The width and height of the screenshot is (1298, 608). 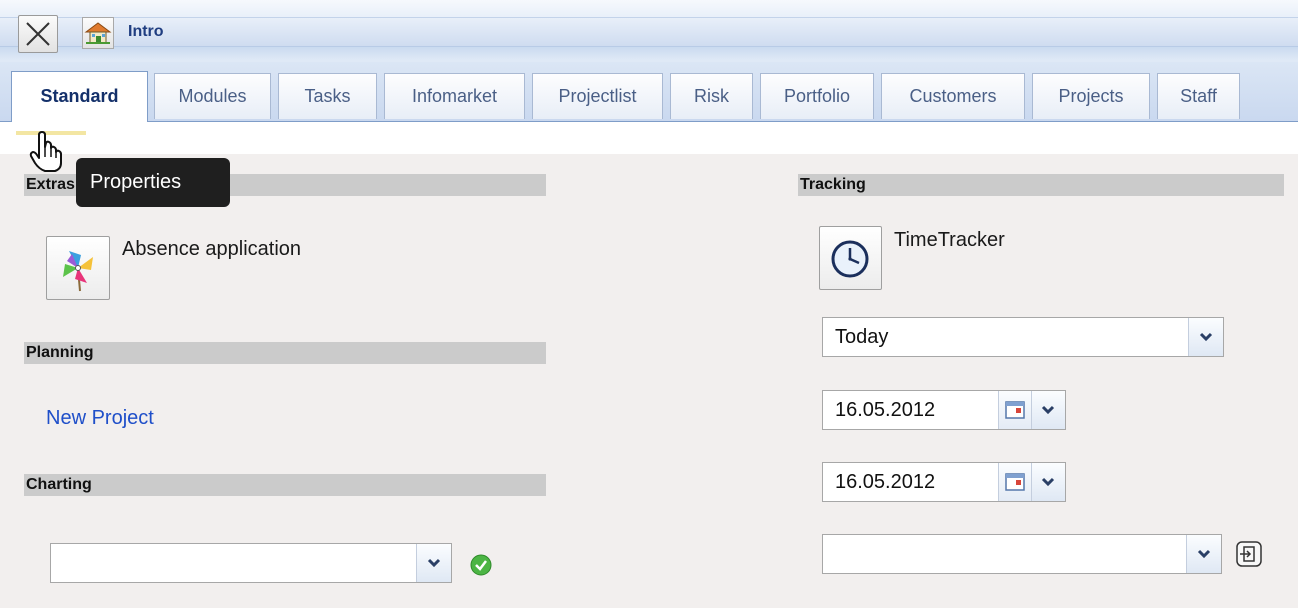 I want to click on tab-portfolio: Portfolio, so click(x=817, y=96).